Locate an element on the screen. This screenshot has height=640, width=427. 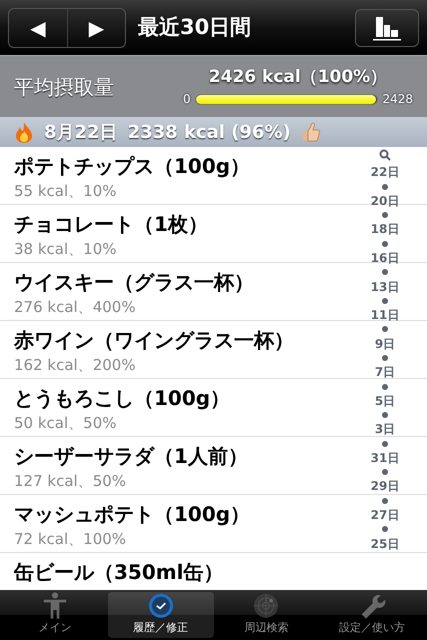
chart-button is located at coordinates (387, 27).